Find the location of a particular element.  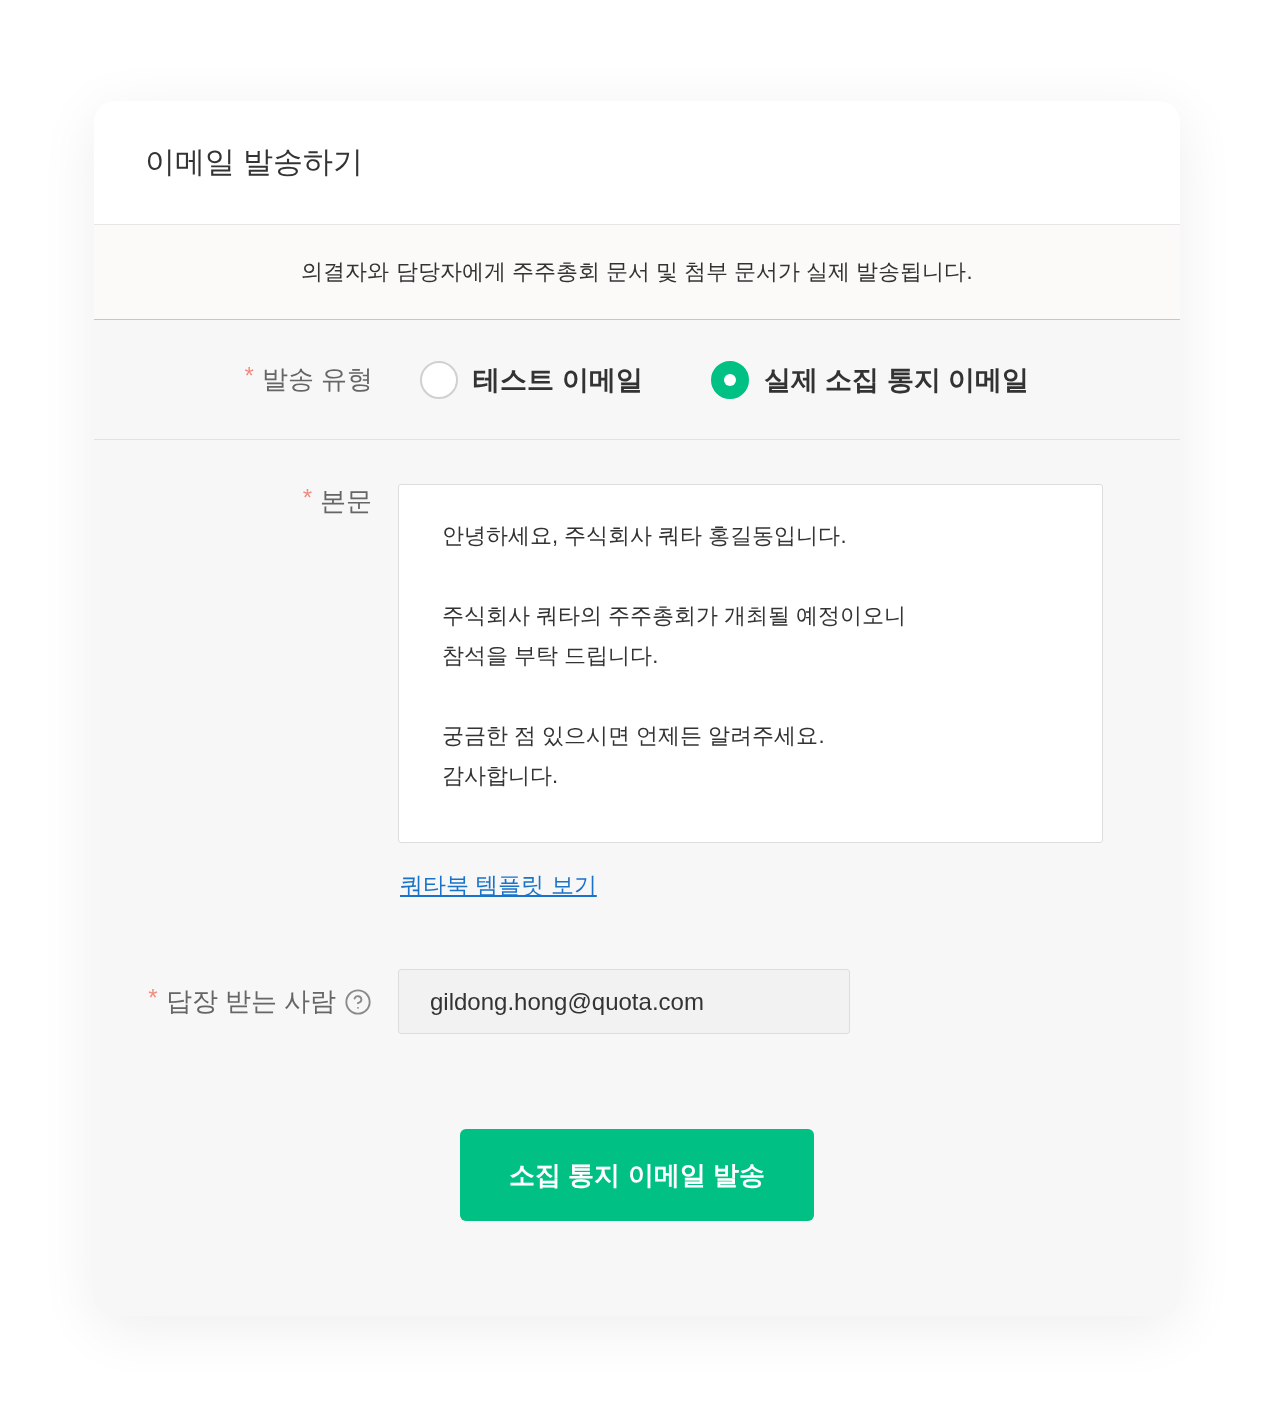

radio-label: 실제 소집 통지 이메일 is located at coordinates (896, 379).